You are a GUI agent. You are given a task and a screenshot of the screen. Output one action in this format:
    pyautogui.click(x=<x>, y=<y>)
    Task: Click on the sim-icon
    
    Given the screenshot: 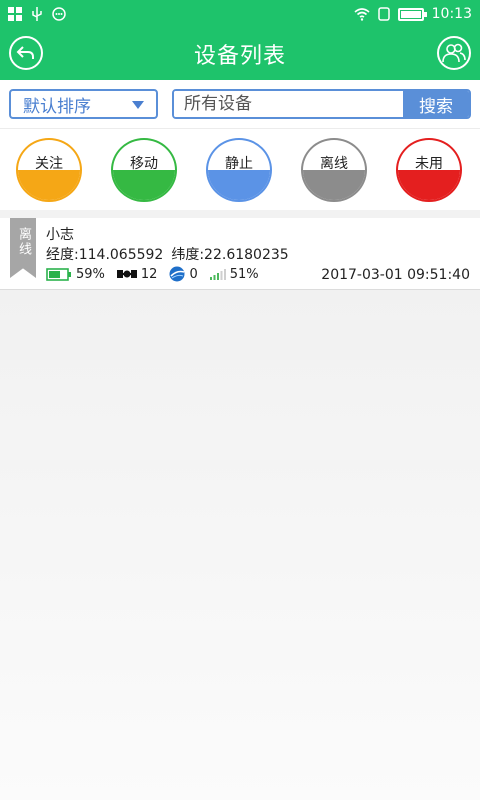 What is the action you would take?
    pyautogui.click(x=383, y=14)
    